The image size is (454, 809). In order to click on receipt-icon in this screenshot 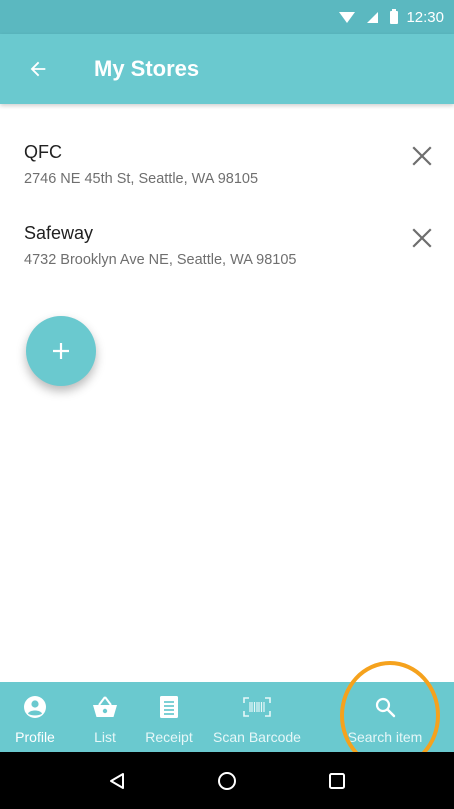, I will do `click(169, 707)`.